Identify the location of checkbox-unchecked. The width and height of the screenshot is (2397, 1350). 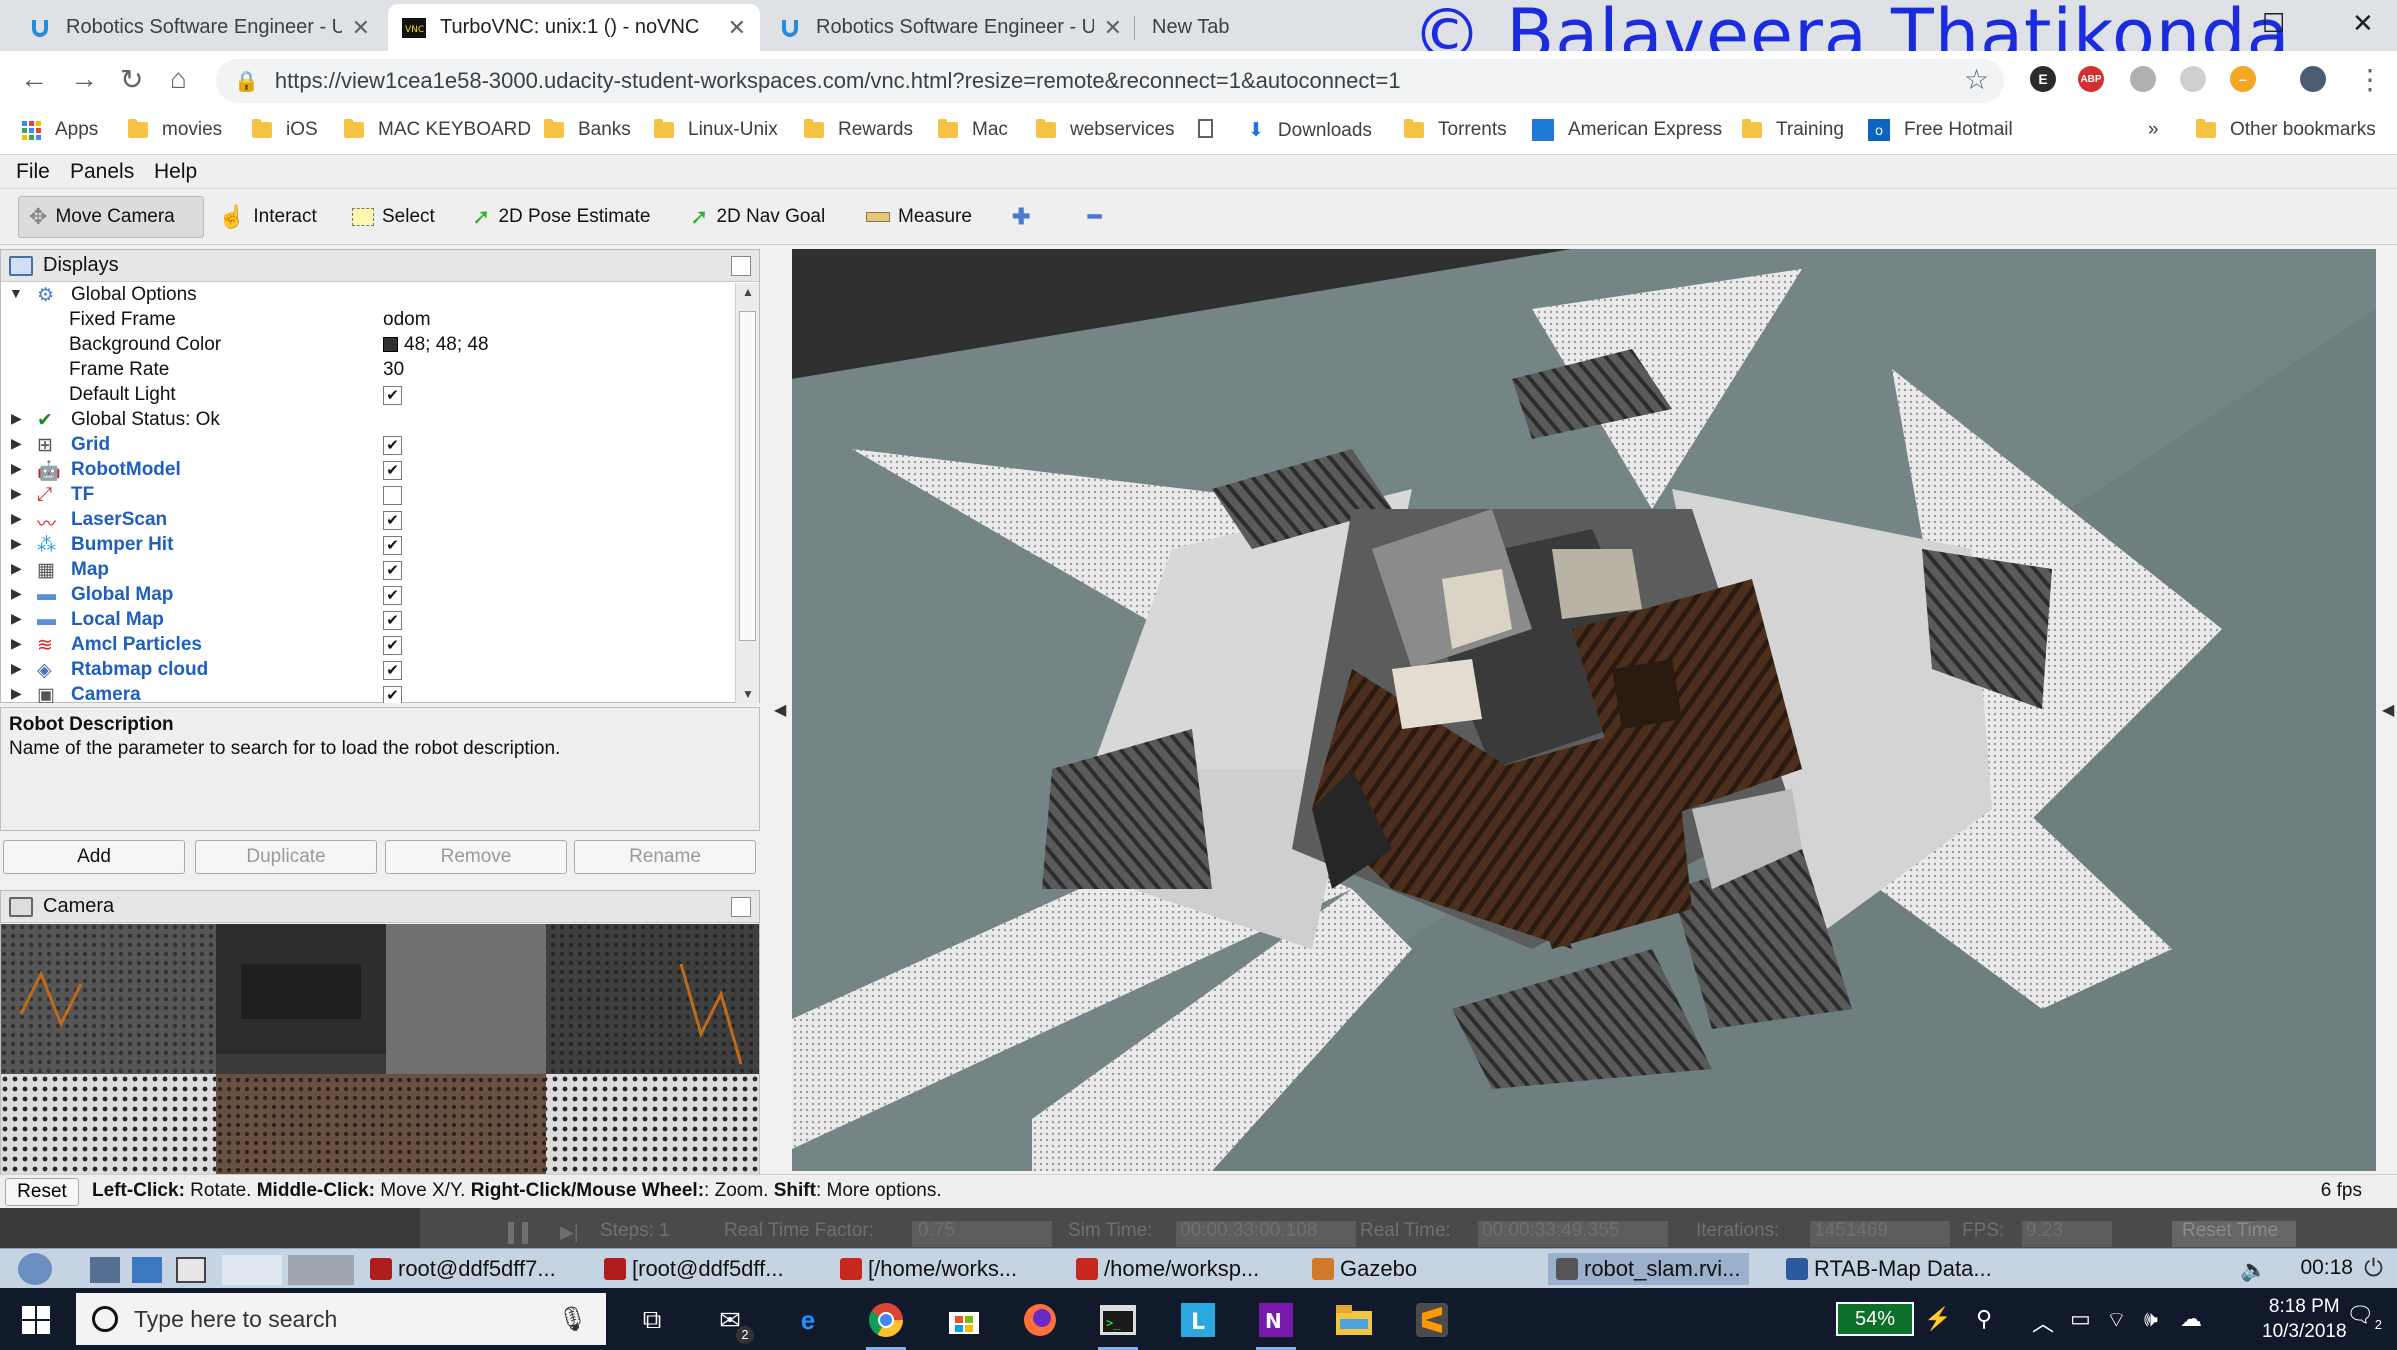
(392, 495).